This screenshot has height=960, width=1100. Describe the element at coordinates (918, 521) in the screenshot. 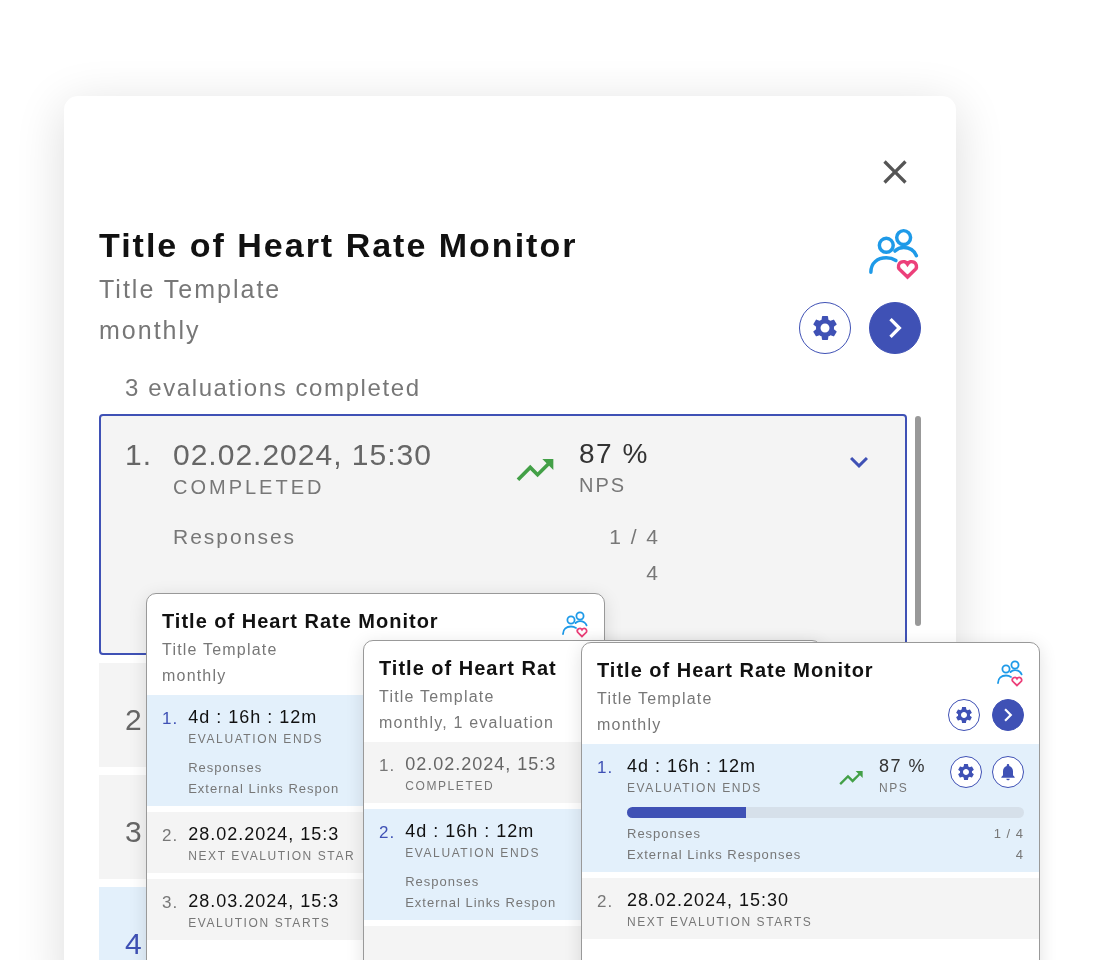

I see `scrollbar` at that location.